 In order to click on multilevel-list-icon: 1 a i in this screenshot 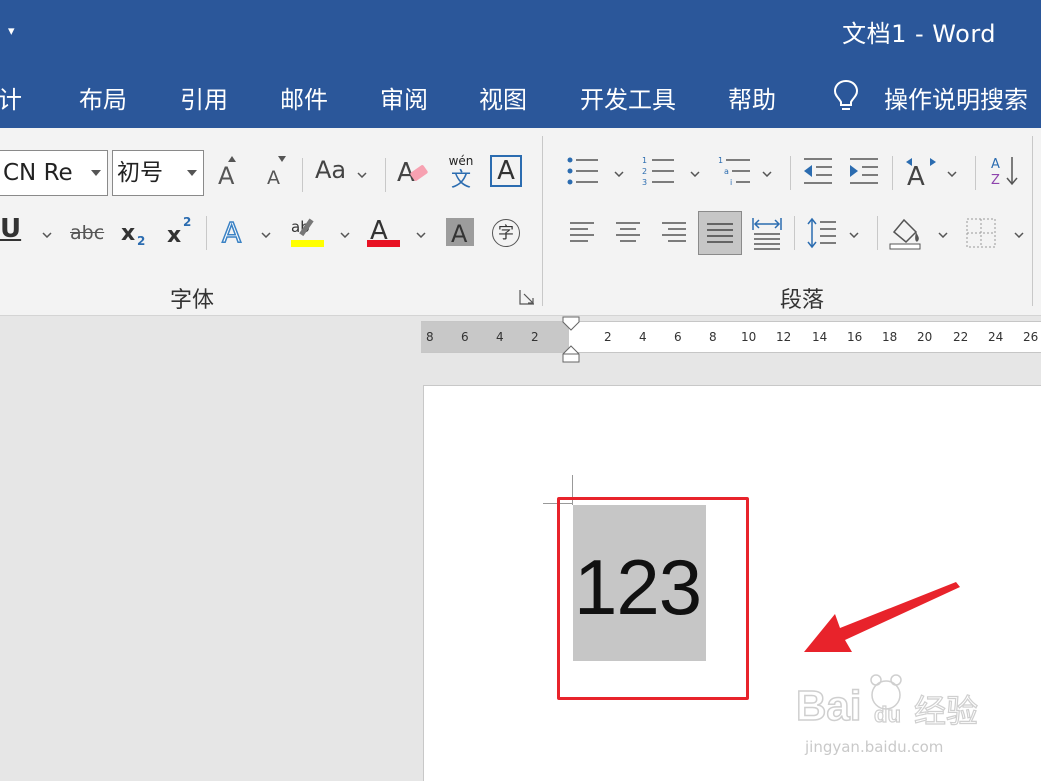, I will do `click(735, 171)`.